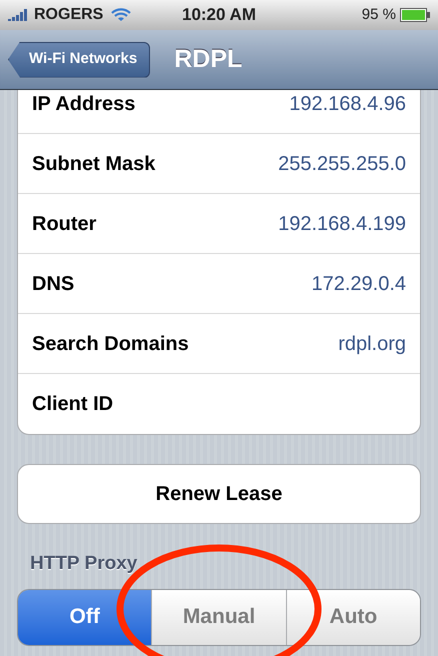 The height and width of the screenshot is (656, 438). What do you see at coordinates (415, 15) in the screenshot?
I see `battery-icon` at bounding box center [415, 15].